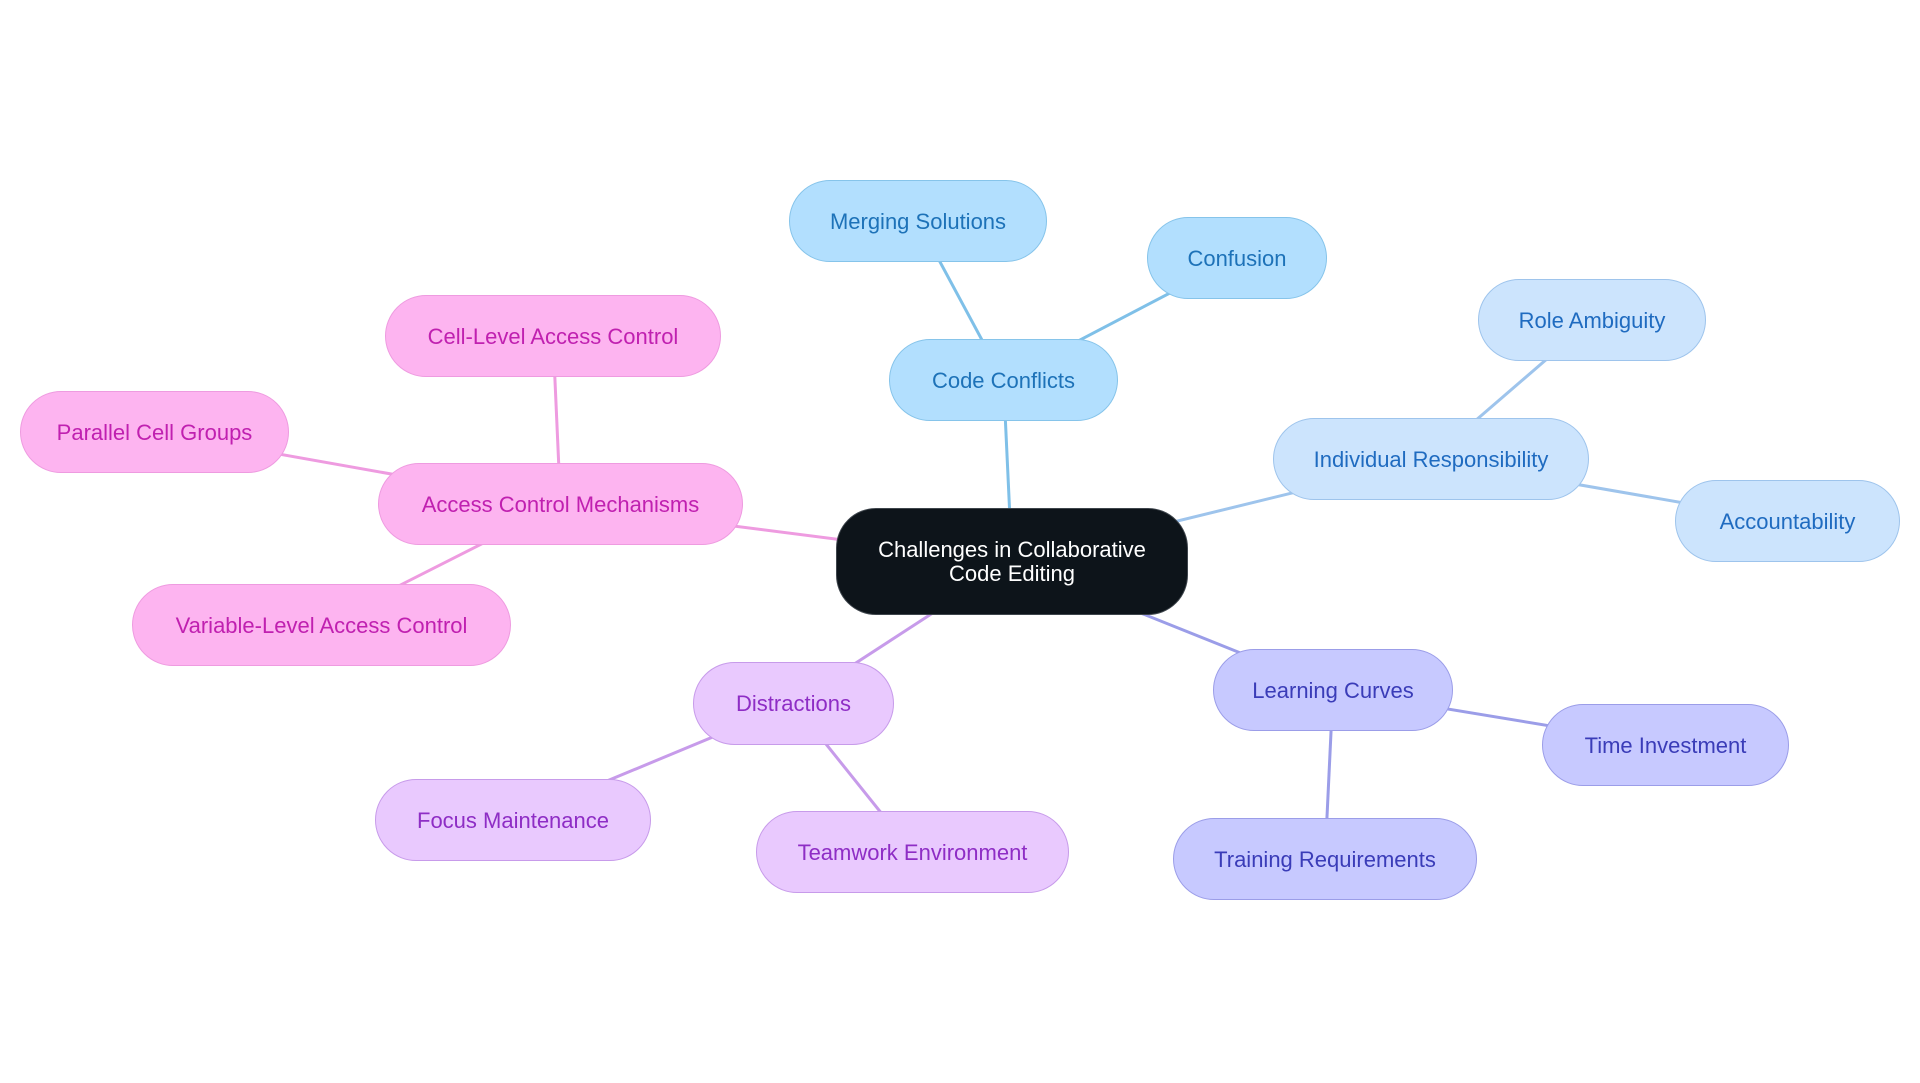 The width and height of the screenshot is (1920, 1083). I want to click on node-role-ambiguity: Role Ambiguity, so click(1592, 320).